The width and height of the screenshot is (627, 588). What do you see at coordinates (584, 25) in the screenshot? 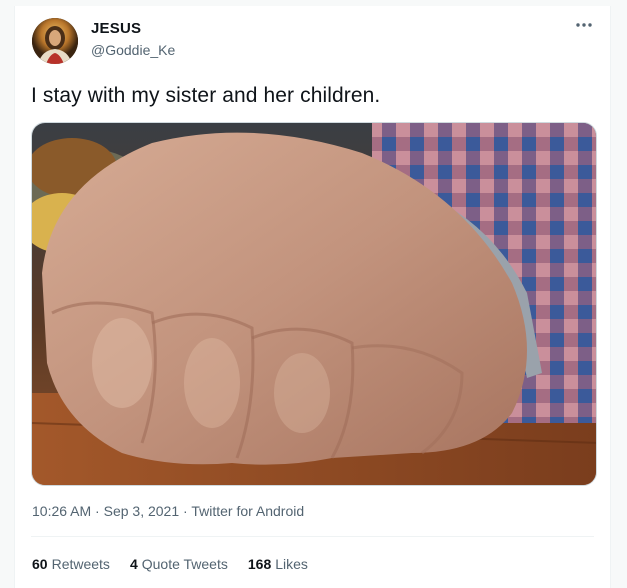
I see `more-options-icon` at bounding box center [584, 25].